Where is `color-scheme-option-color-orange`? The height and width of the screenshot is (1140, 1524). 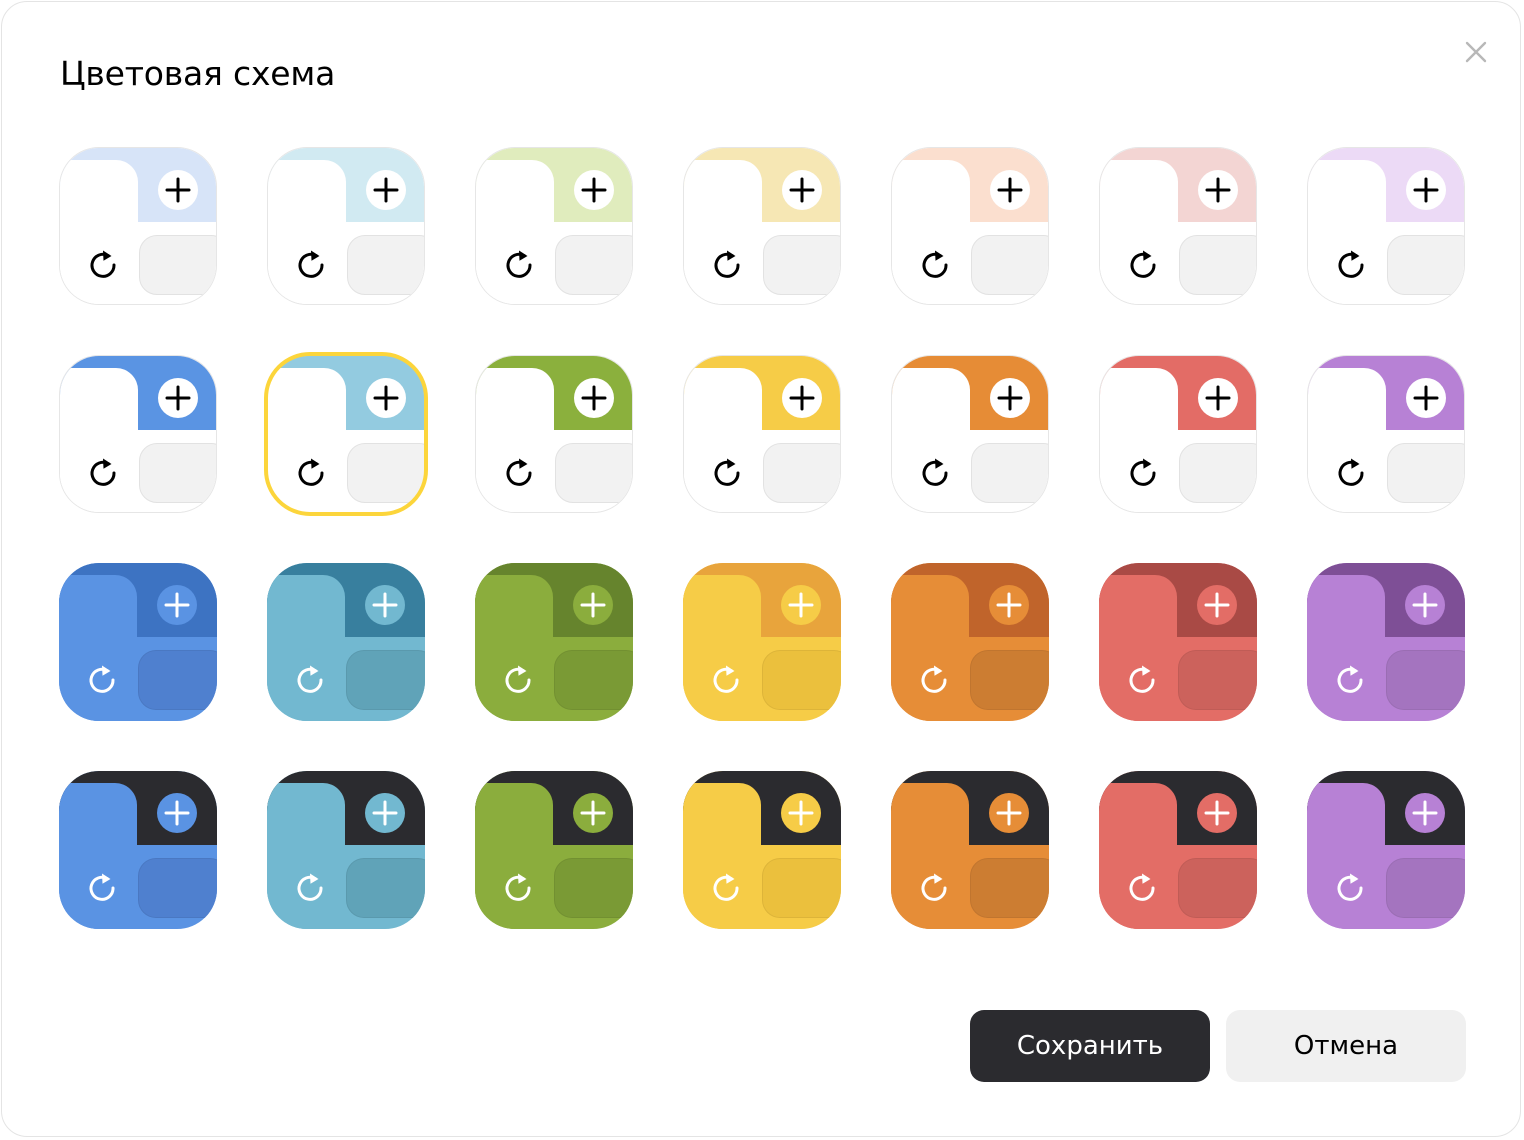
color-scheme-option-color-orange is located at coordinates (970, 642).